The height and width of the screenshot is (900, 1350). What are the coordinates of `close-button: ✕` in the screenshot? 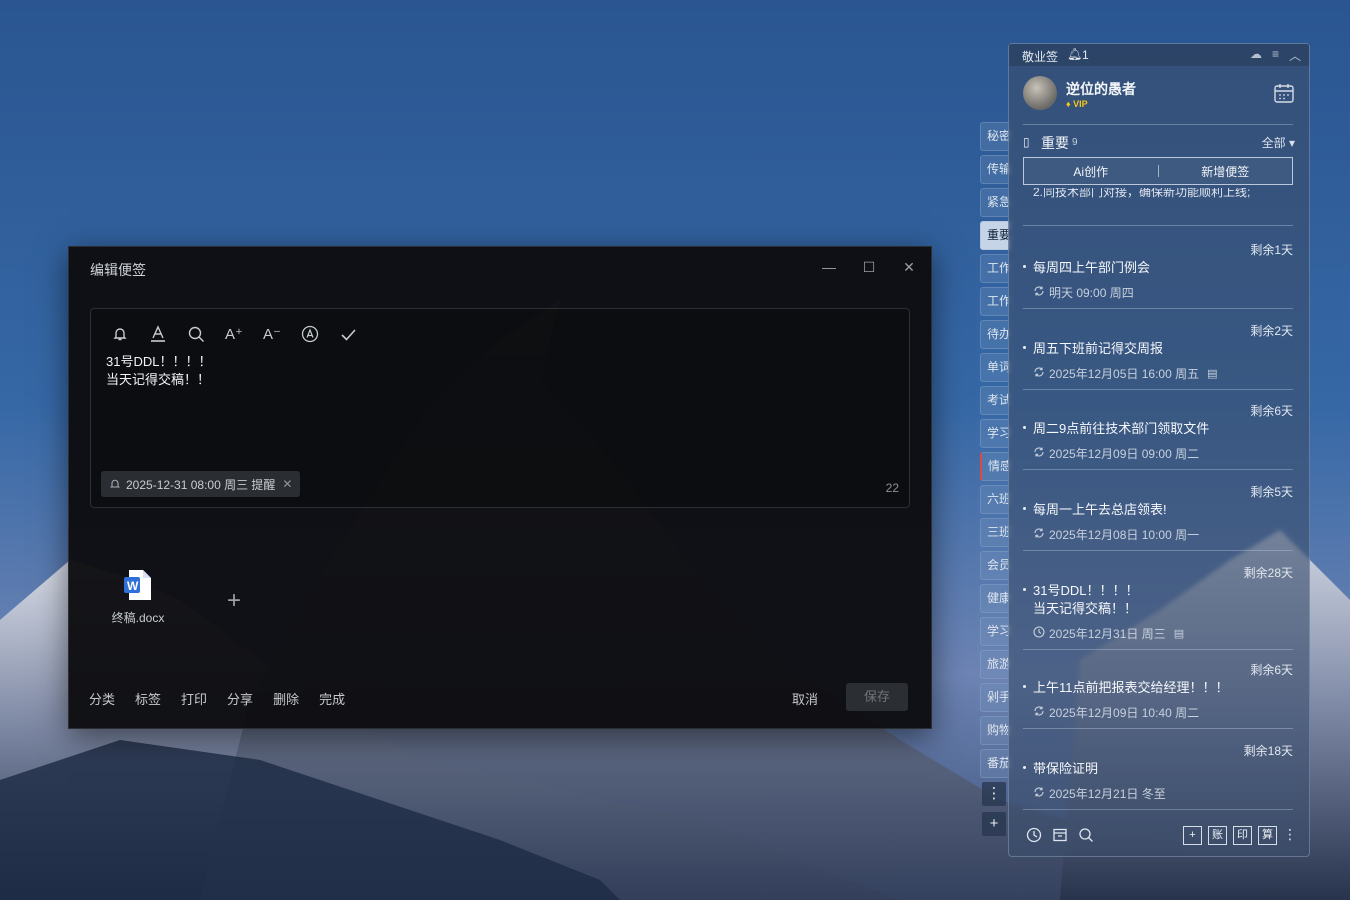 It's located at (909, 267).